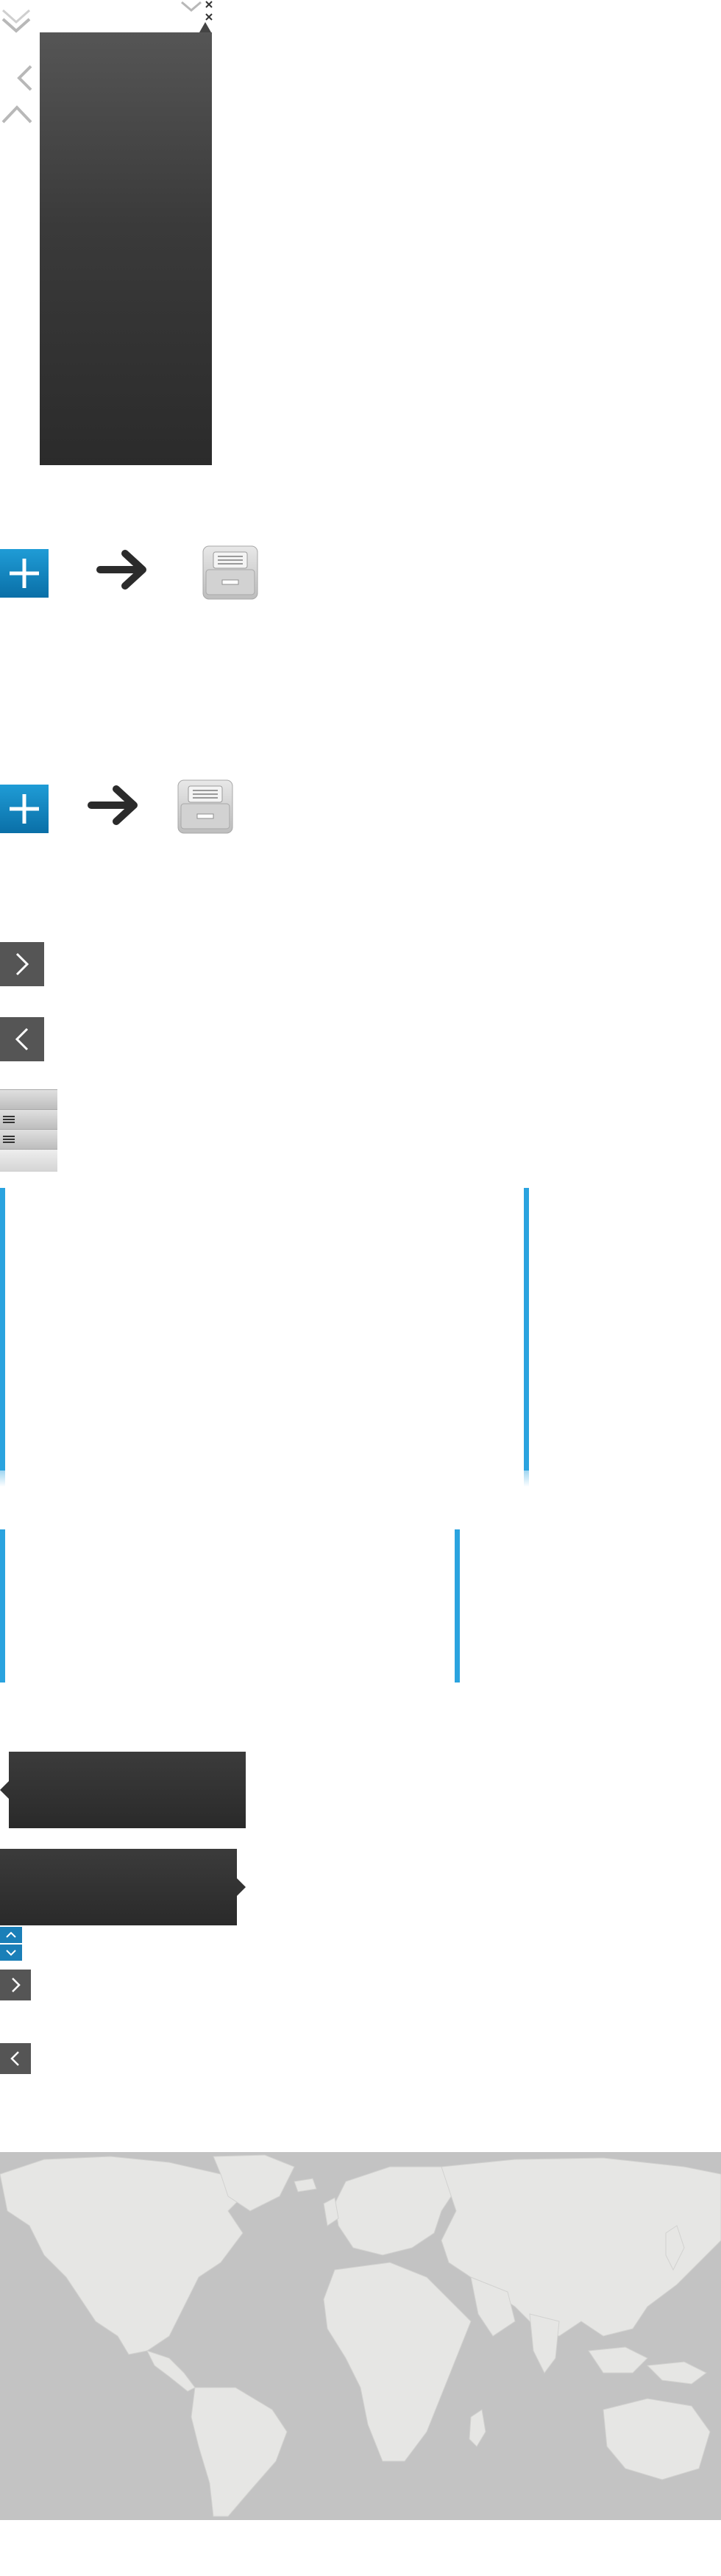 This screenshot has width=721, height=2576. I want to click on world-map, so click(360, 2336).